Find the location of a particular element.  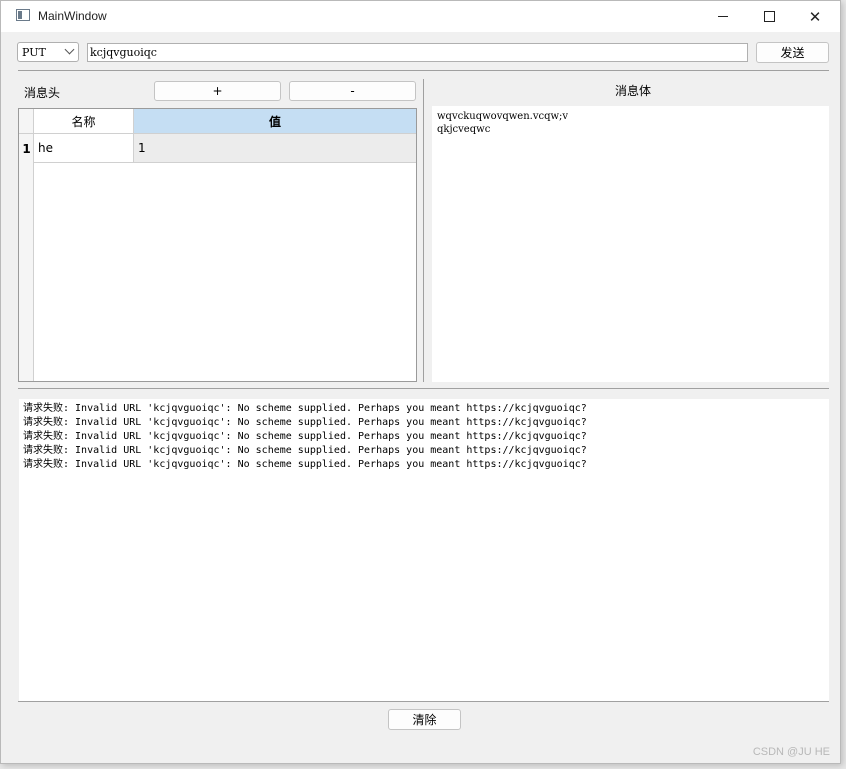

close-button: ✕ is located at coordinates (815, 16).